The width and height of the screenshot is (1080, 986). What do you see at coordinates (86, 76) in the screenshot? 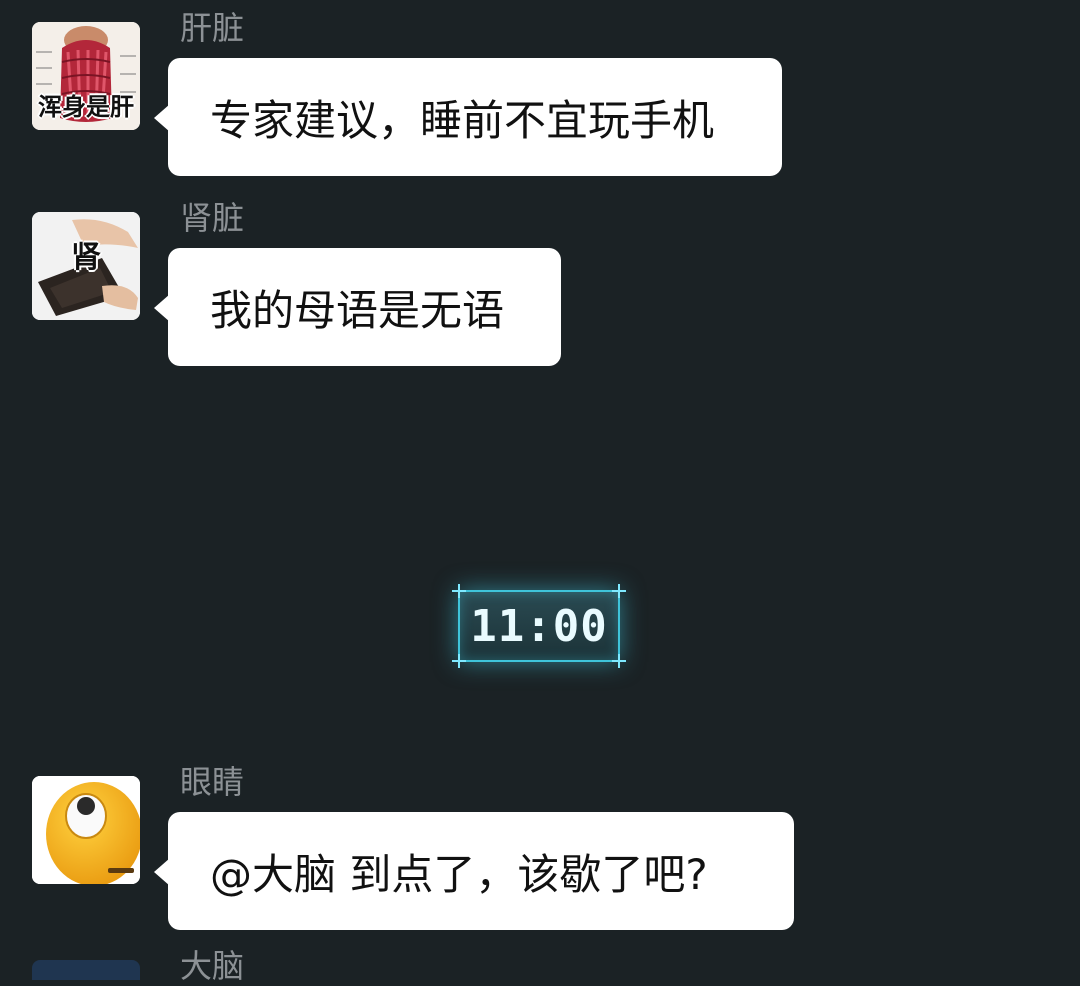
I see `avatar-liver: 浑身是肝` at bounding box center [86, 76].